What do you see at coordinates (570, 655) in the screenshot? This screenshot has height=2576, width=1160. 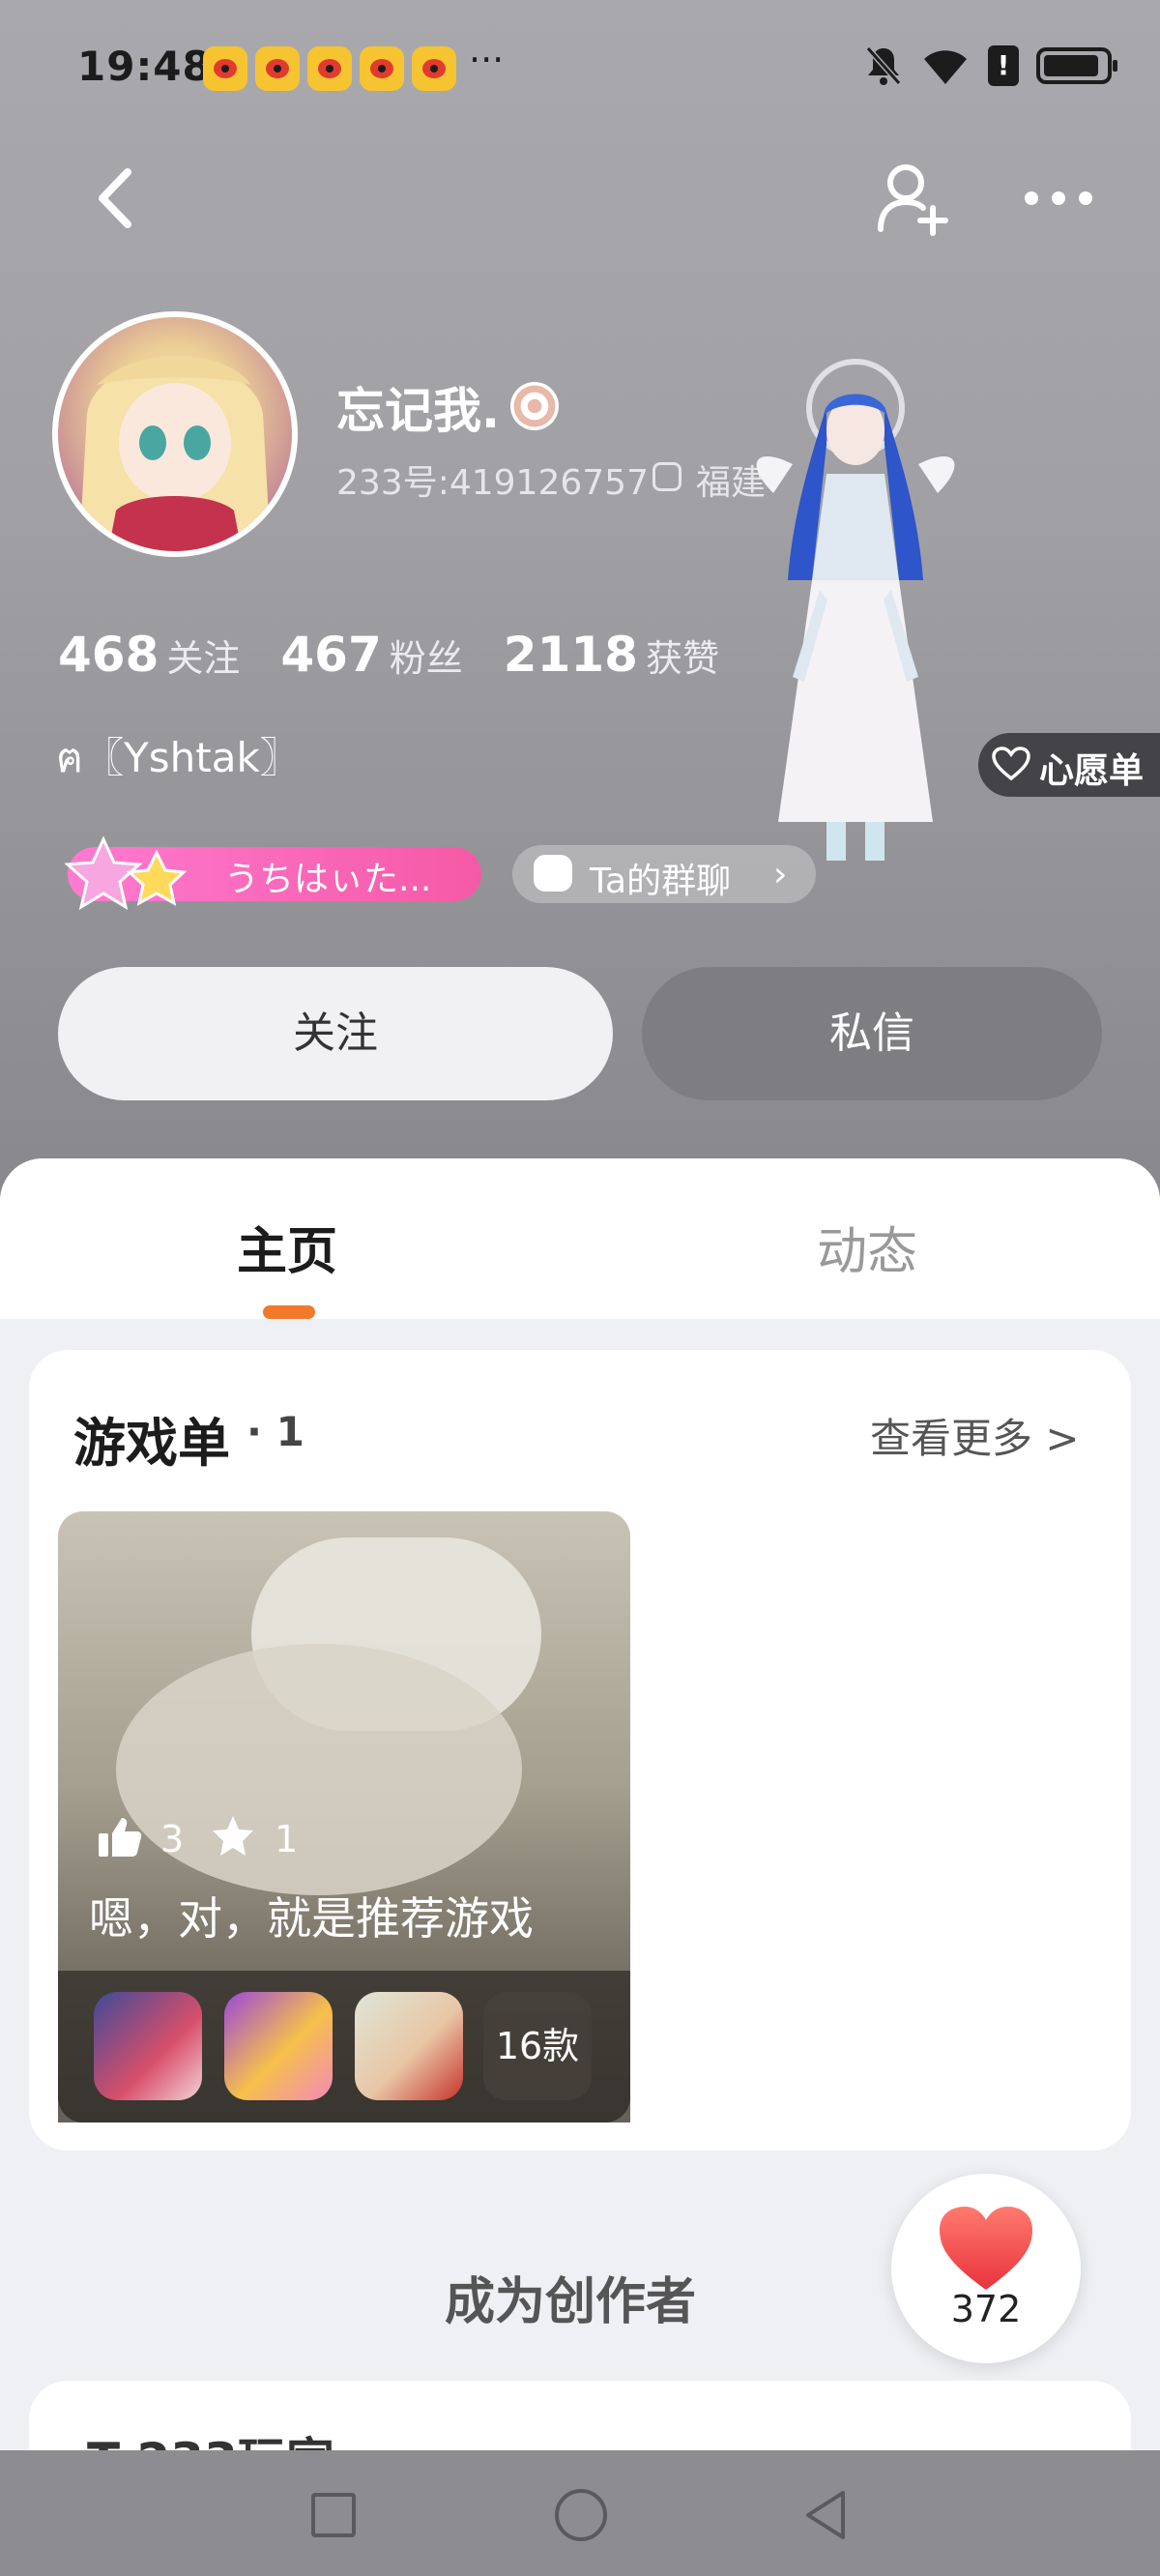 I see `stat-value: 2118` at bounding box center [570, 655].